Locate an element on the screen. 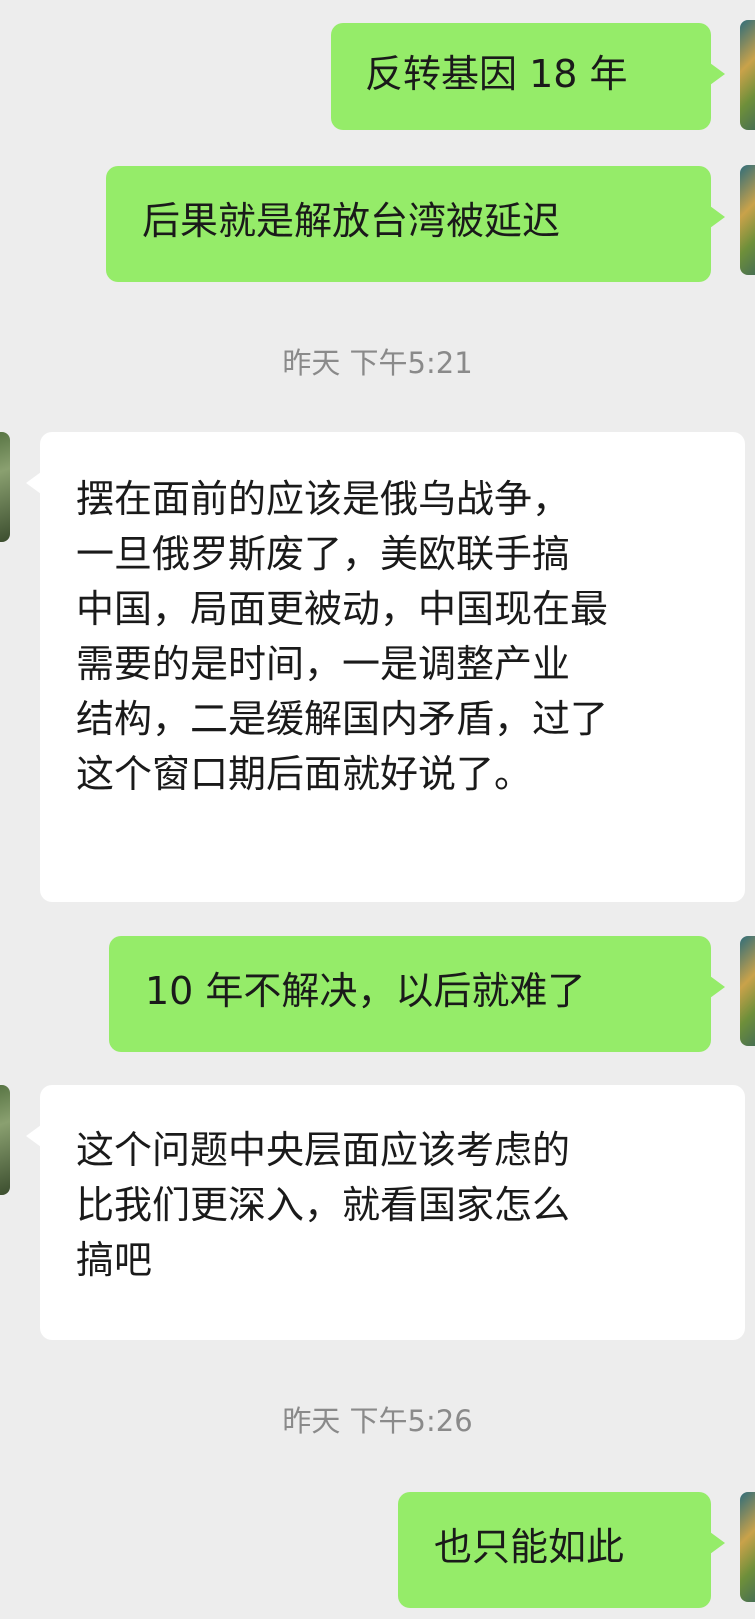 This screenshot has width=755, height=1619. outgoing-message-bubble: 反转基因 18 年 is located at coordinates (528, 76).